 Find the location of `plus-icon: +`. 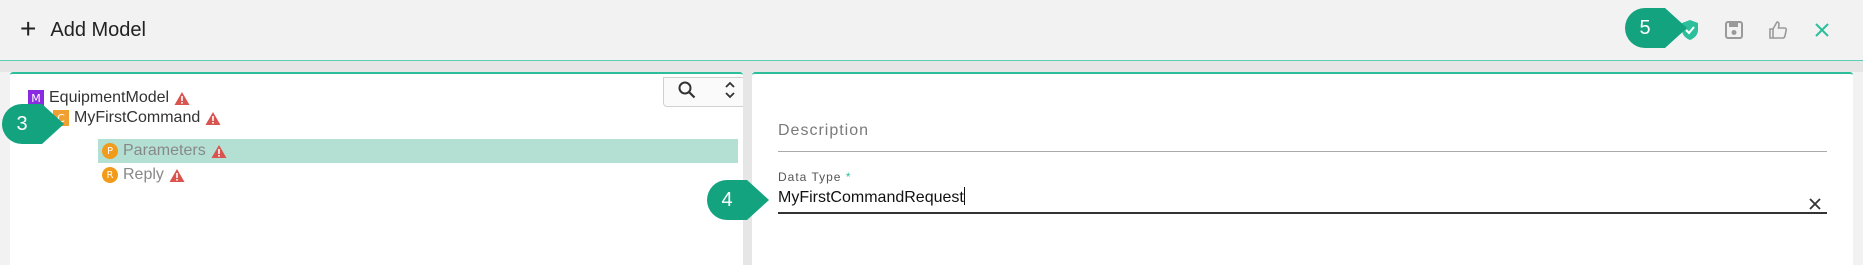

plus-icon: + is located at coordinates (28, 28).